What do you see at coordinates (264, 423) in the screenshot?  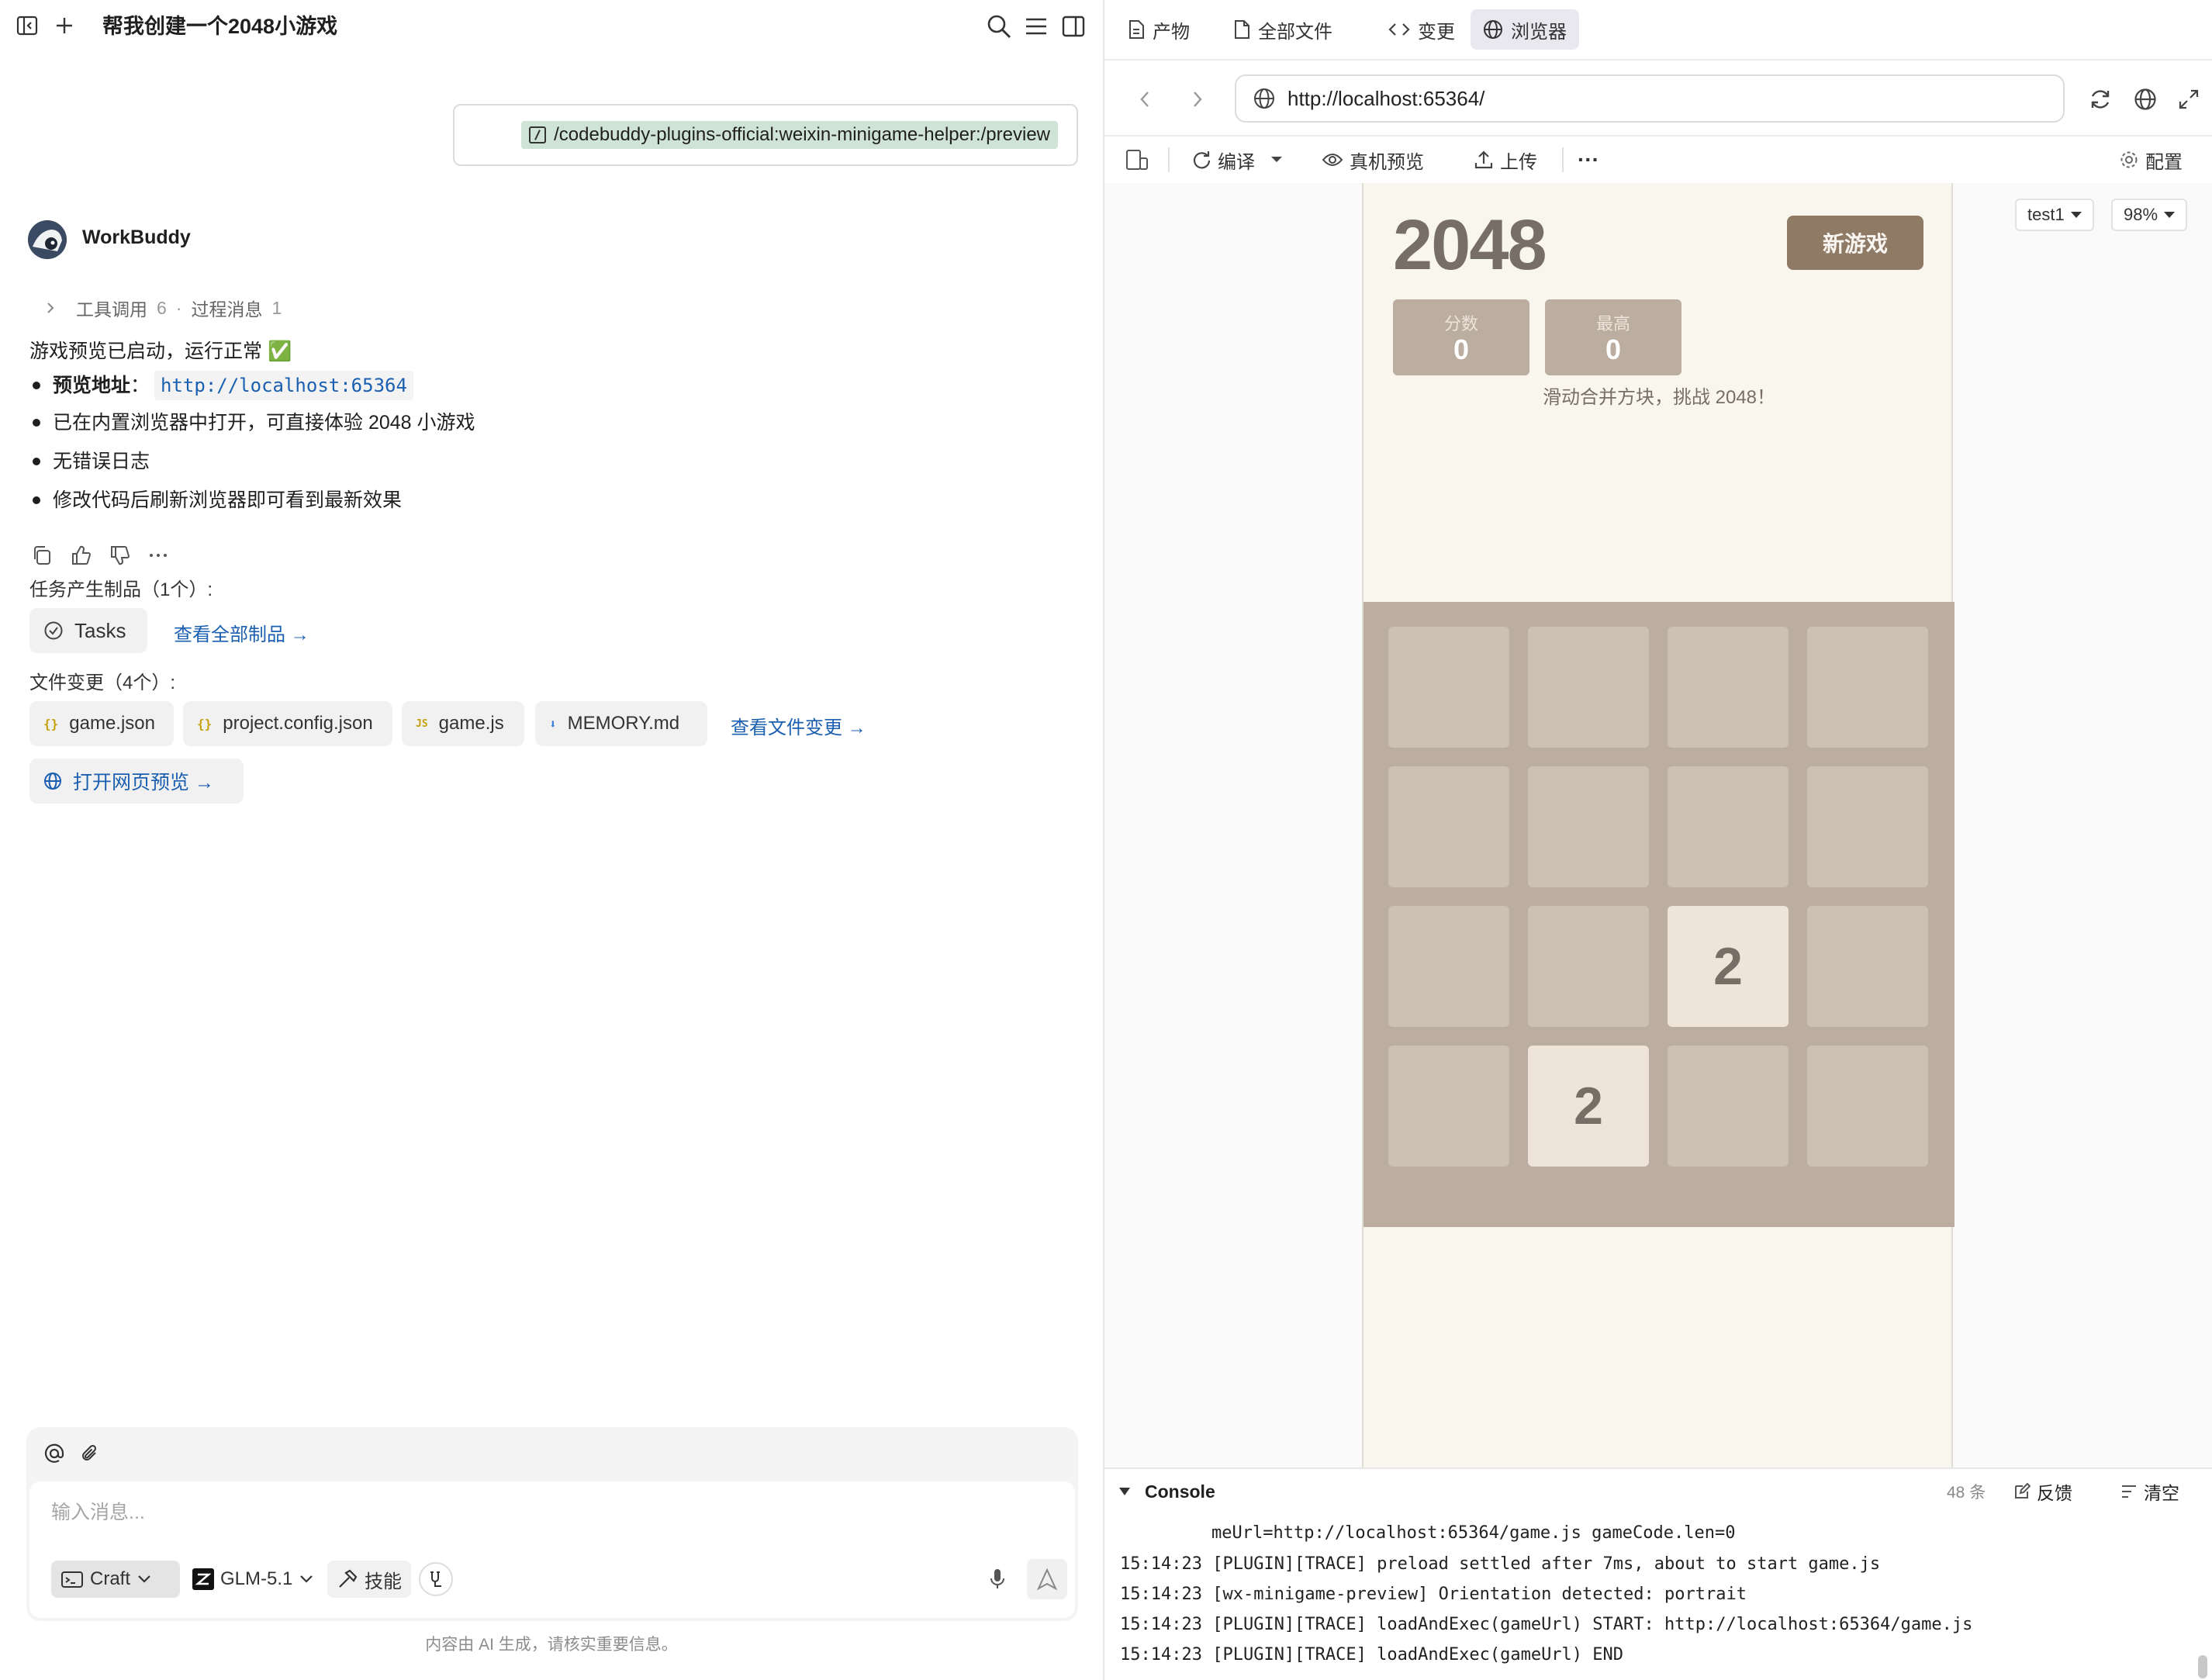 I see `bullet-text: 已在内置浏览器中打开，可直接体验 2048 小游戏` at bounding box center [264, 423].